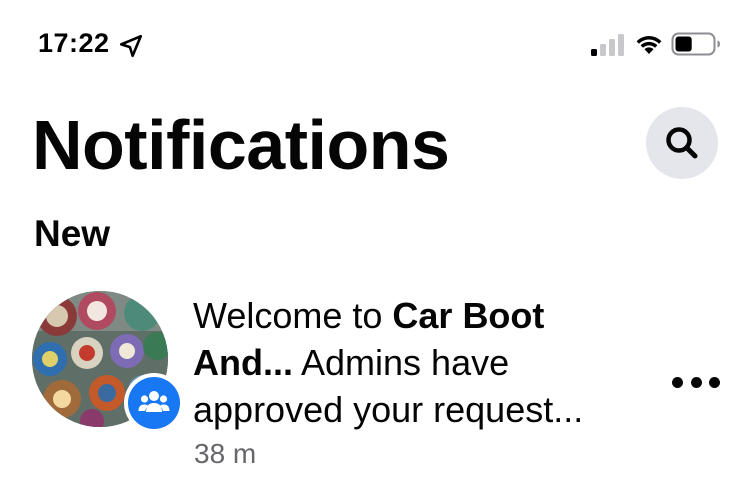  I want to click on search-button, so click(682, 143).